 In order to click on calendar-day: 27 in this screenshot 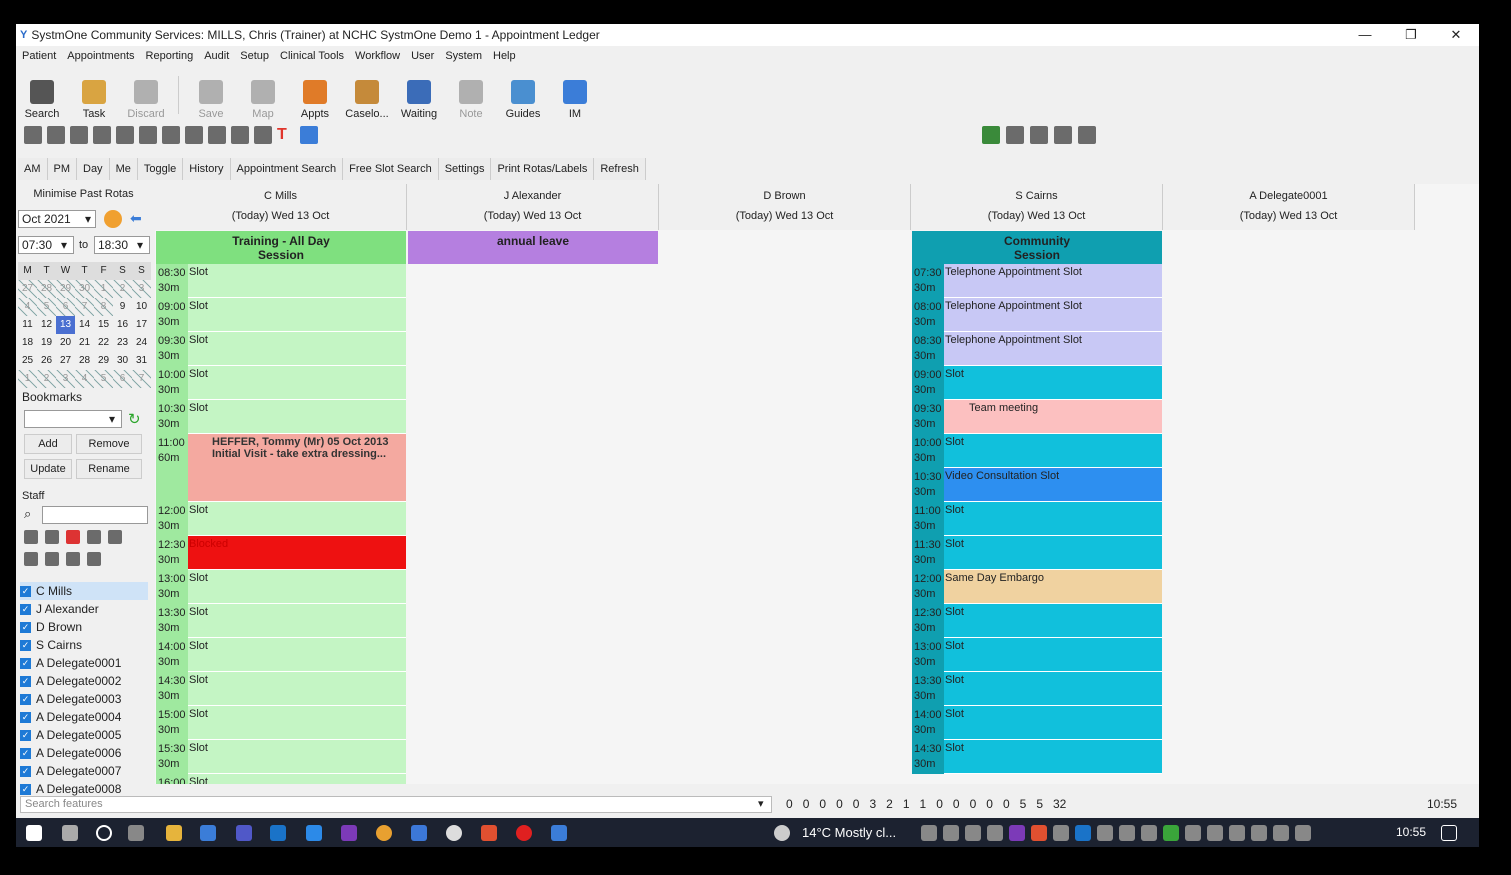, I will do `click(27, 289)`.